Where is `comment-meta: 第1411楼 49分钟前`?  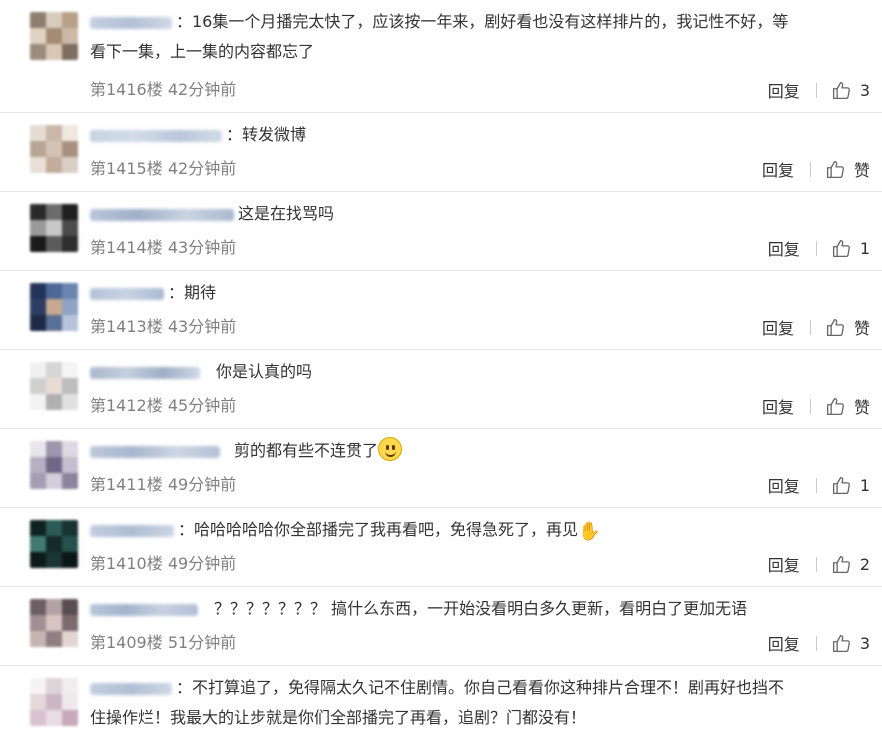
comment-meta: 第1411楼 49分钟前 is located at coordinates (163, 485).